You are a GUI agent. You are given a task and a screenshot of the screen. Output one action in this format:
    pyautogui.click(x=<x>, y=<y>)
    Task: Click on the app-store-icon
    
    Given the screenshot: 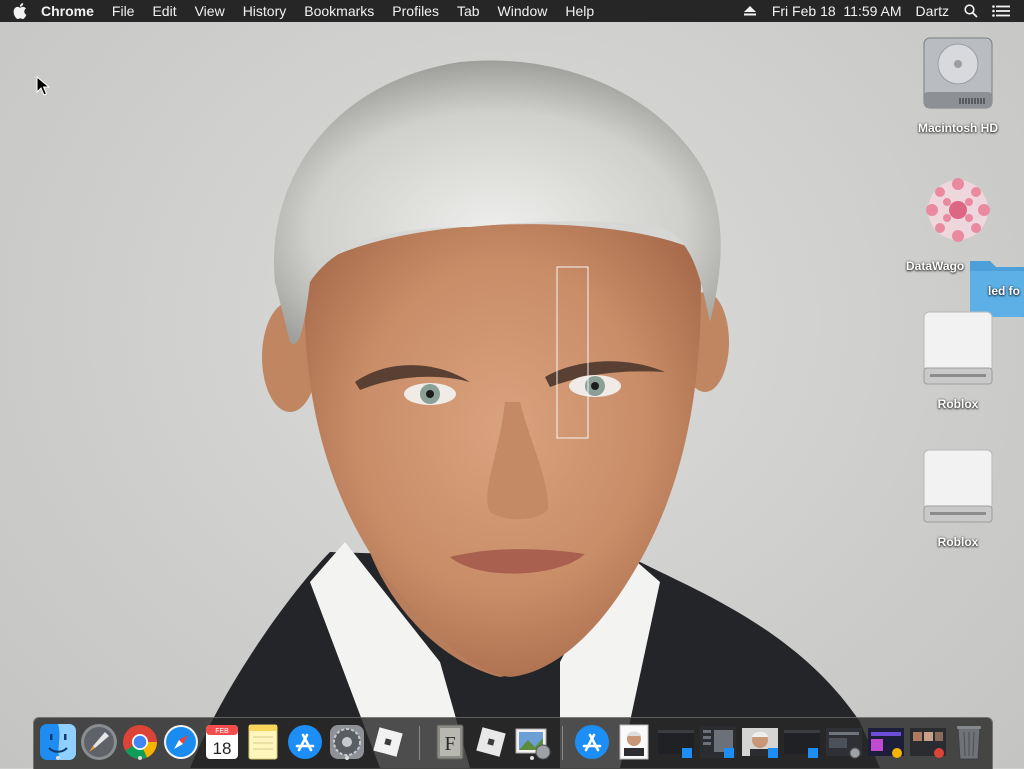 What is the action you would take?
    pyautogui.click(x=305, y=742)
    